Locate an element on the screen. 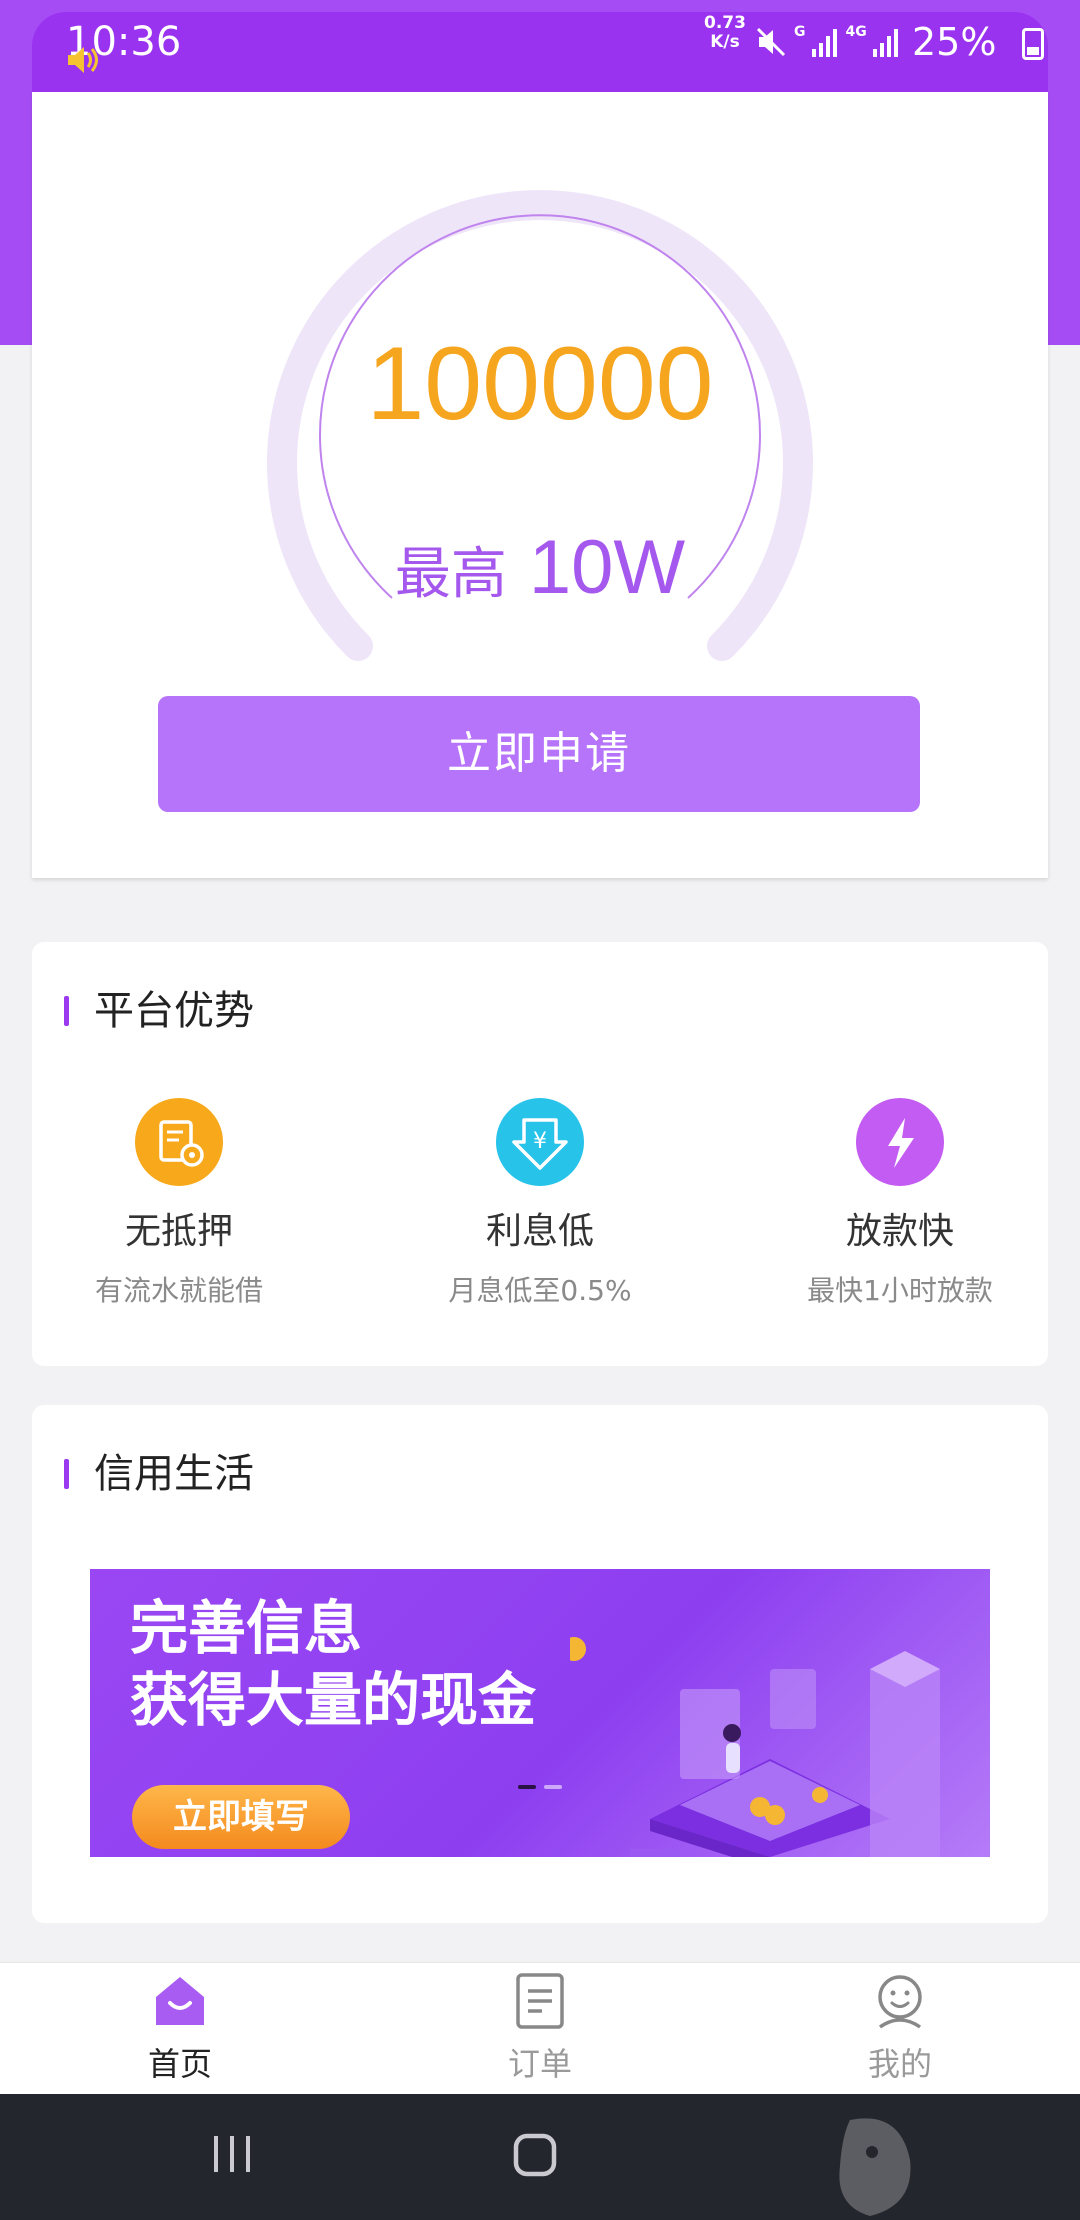 Image resolution: width=1080 pixels, height=2220 pixels. nav-label: 我的 is located at coordinates (899, 2064).